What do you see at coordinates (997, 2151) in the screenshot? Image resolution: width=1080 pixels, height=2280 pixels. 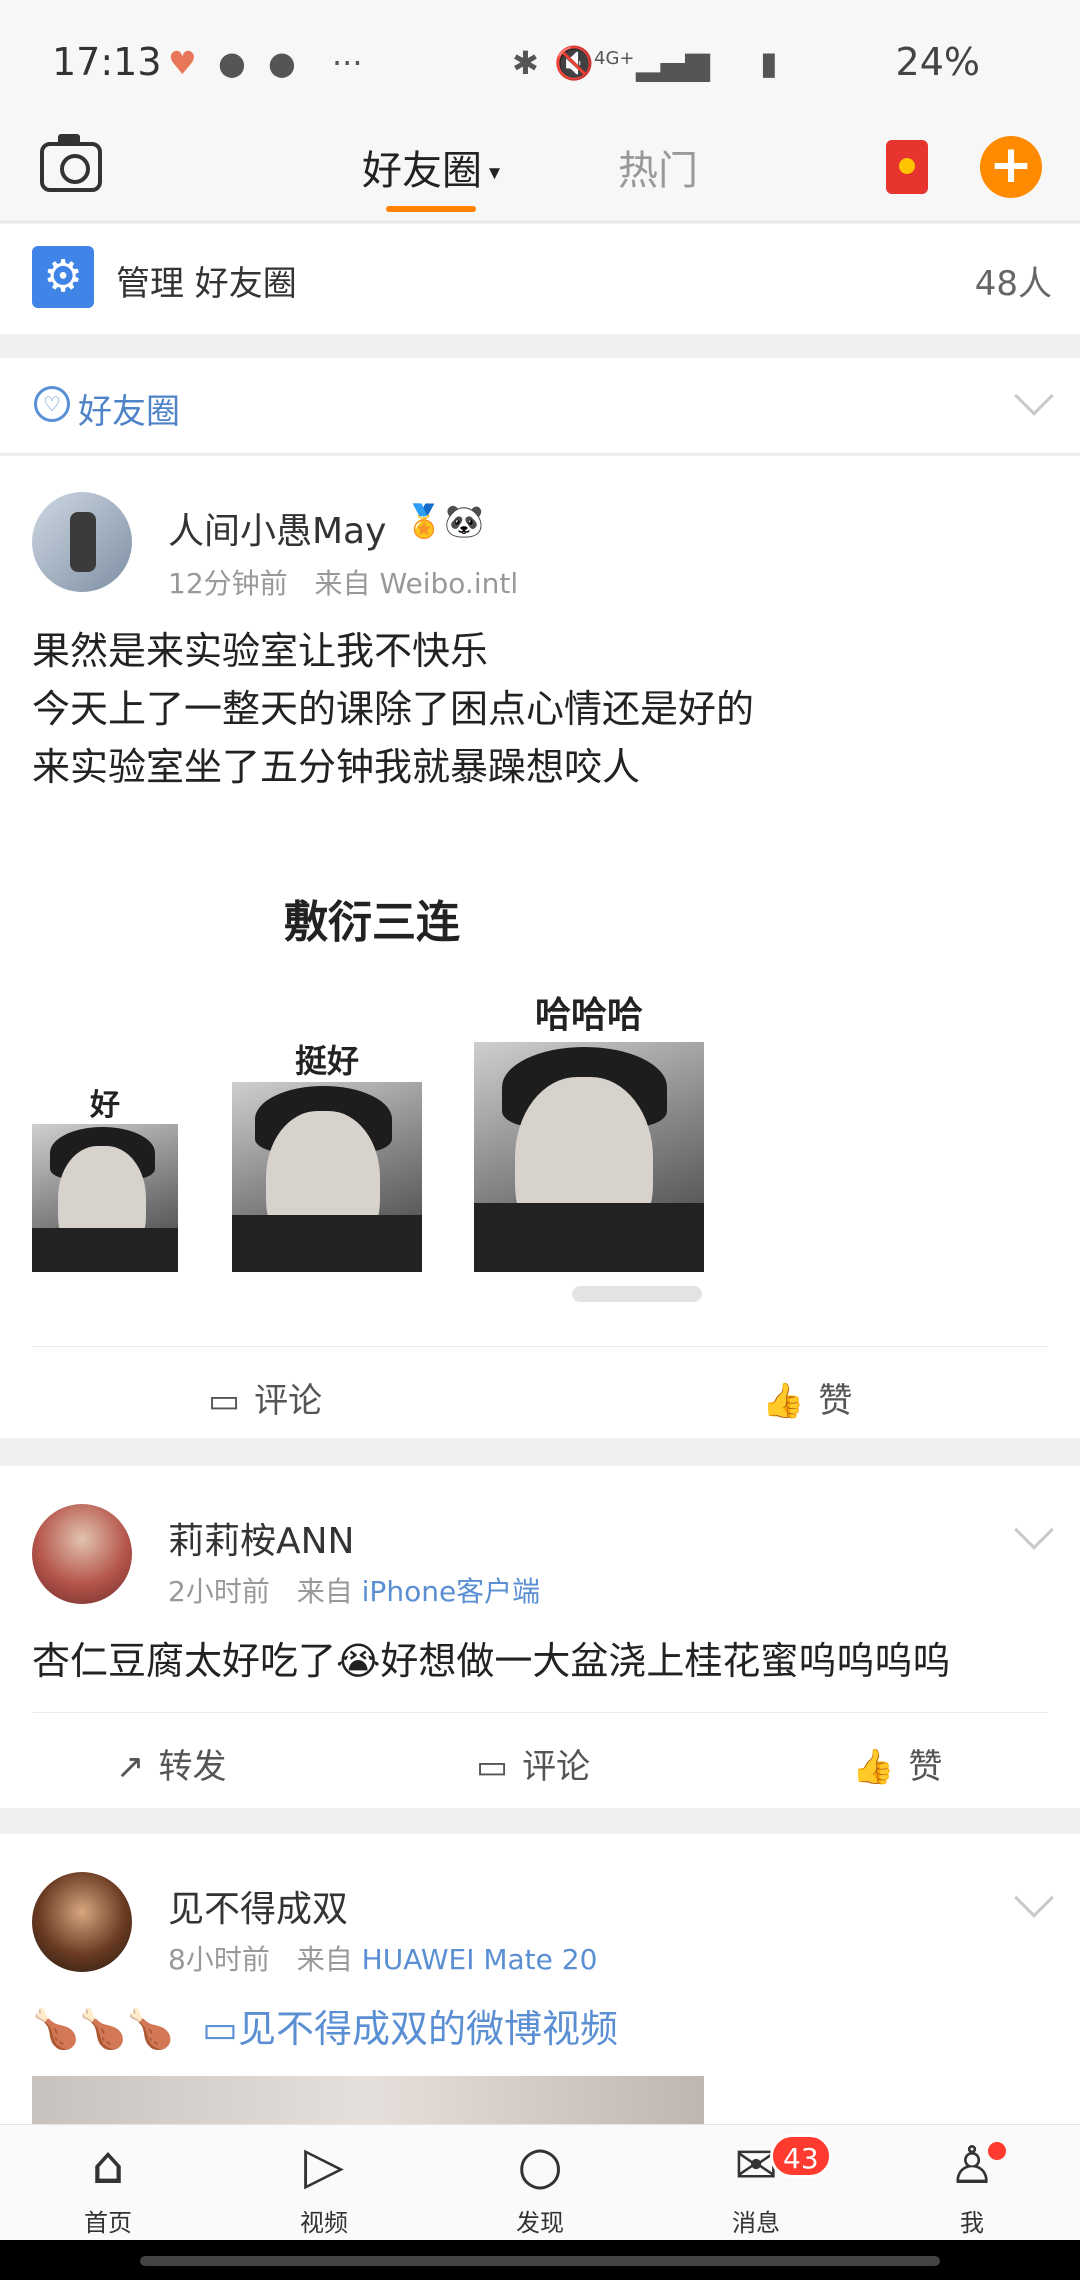 I see `notification-dot` at bounding box center [997, 2151].